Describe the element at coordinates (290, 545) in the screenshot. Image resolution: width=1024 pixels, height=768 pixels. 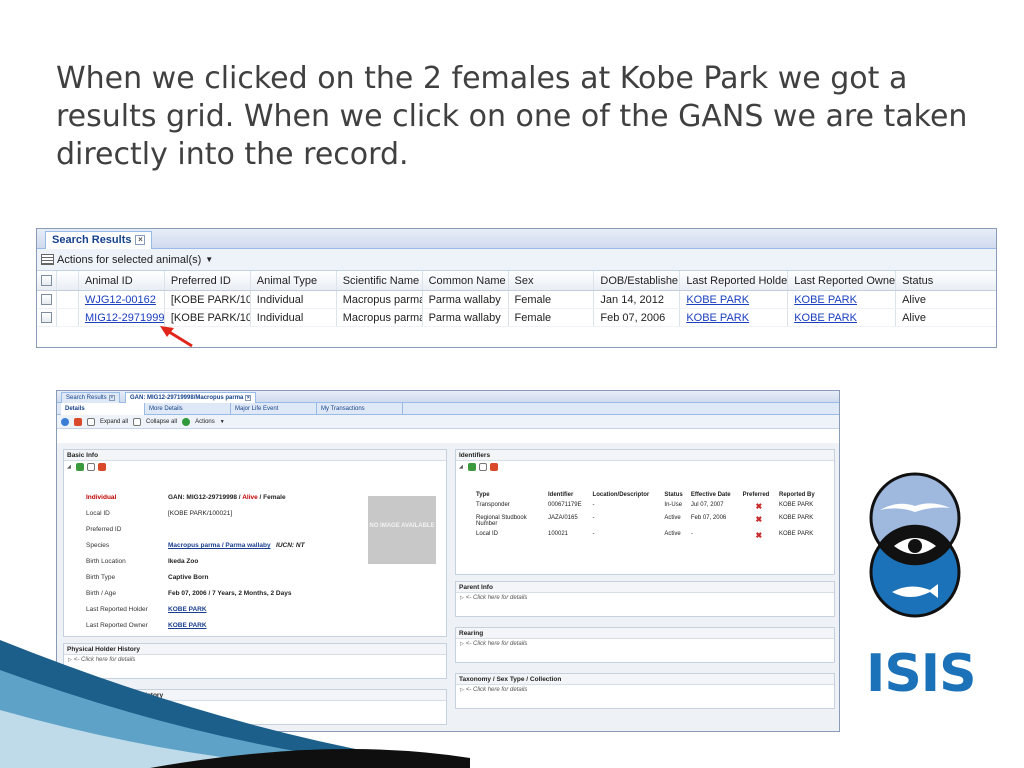
I see `iucn-value: IUCN: NT` at that location.